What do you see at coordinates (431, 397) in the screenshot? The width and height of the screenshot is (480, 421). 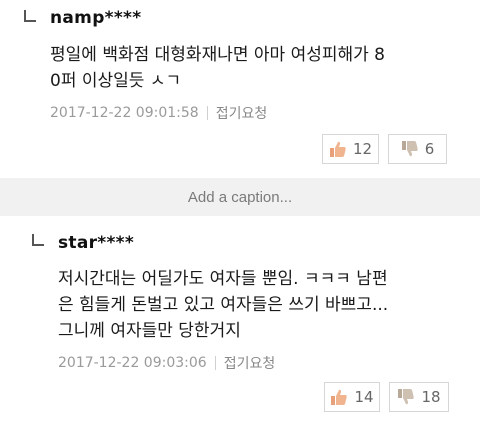 I see `dislike-count: 18` at bounding box center [431, 397].